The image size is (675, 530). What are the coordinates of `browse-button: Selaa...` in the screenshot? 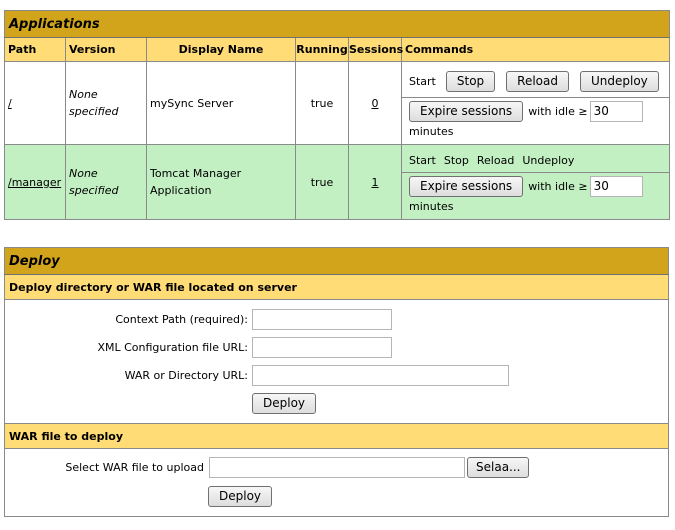 It's located at (498, 467).